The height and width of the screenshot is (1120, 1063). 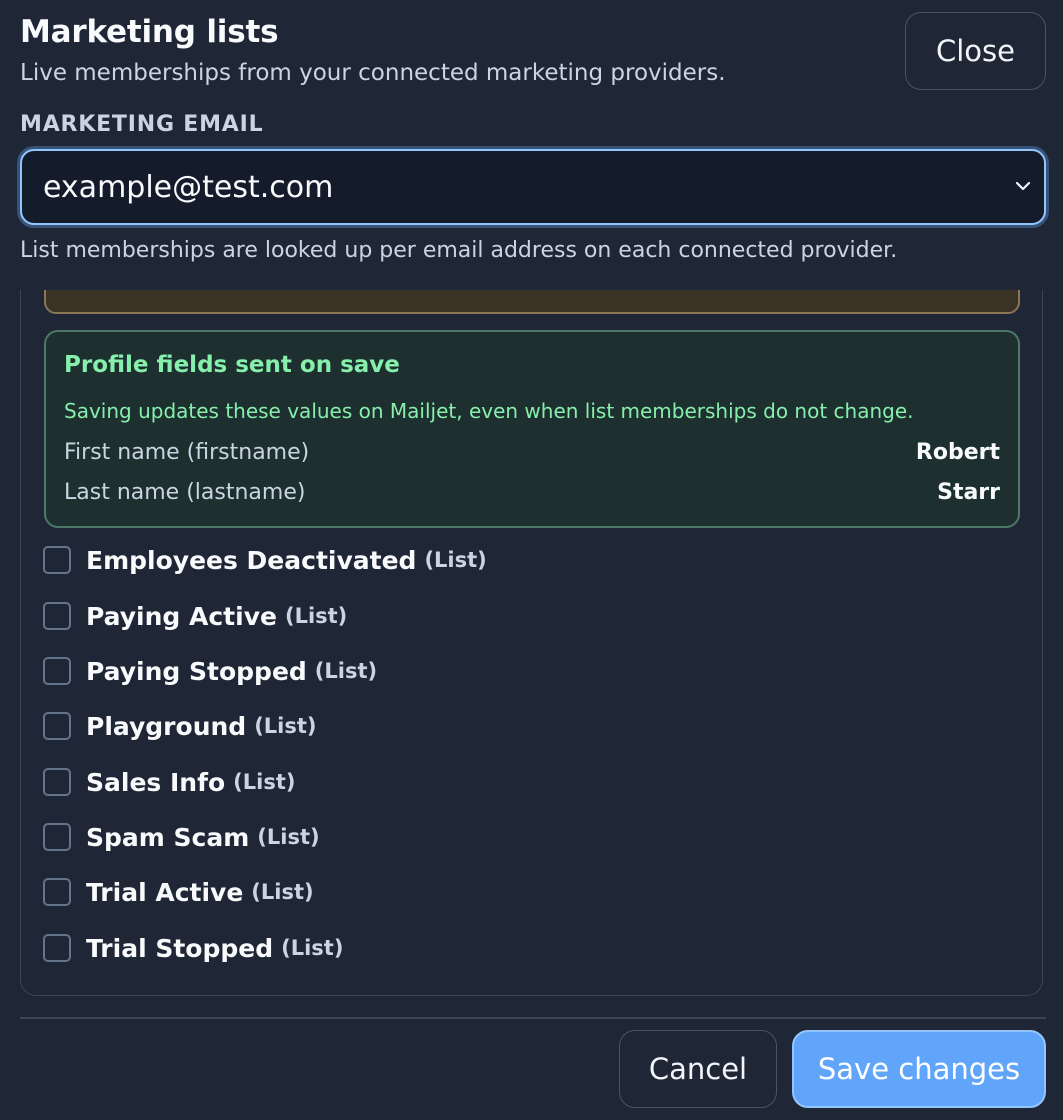 What do you see at coordinates (180, 948) in the screenshot?
I see `list-name: Trial Stopped` at bounding box center [180, 948].